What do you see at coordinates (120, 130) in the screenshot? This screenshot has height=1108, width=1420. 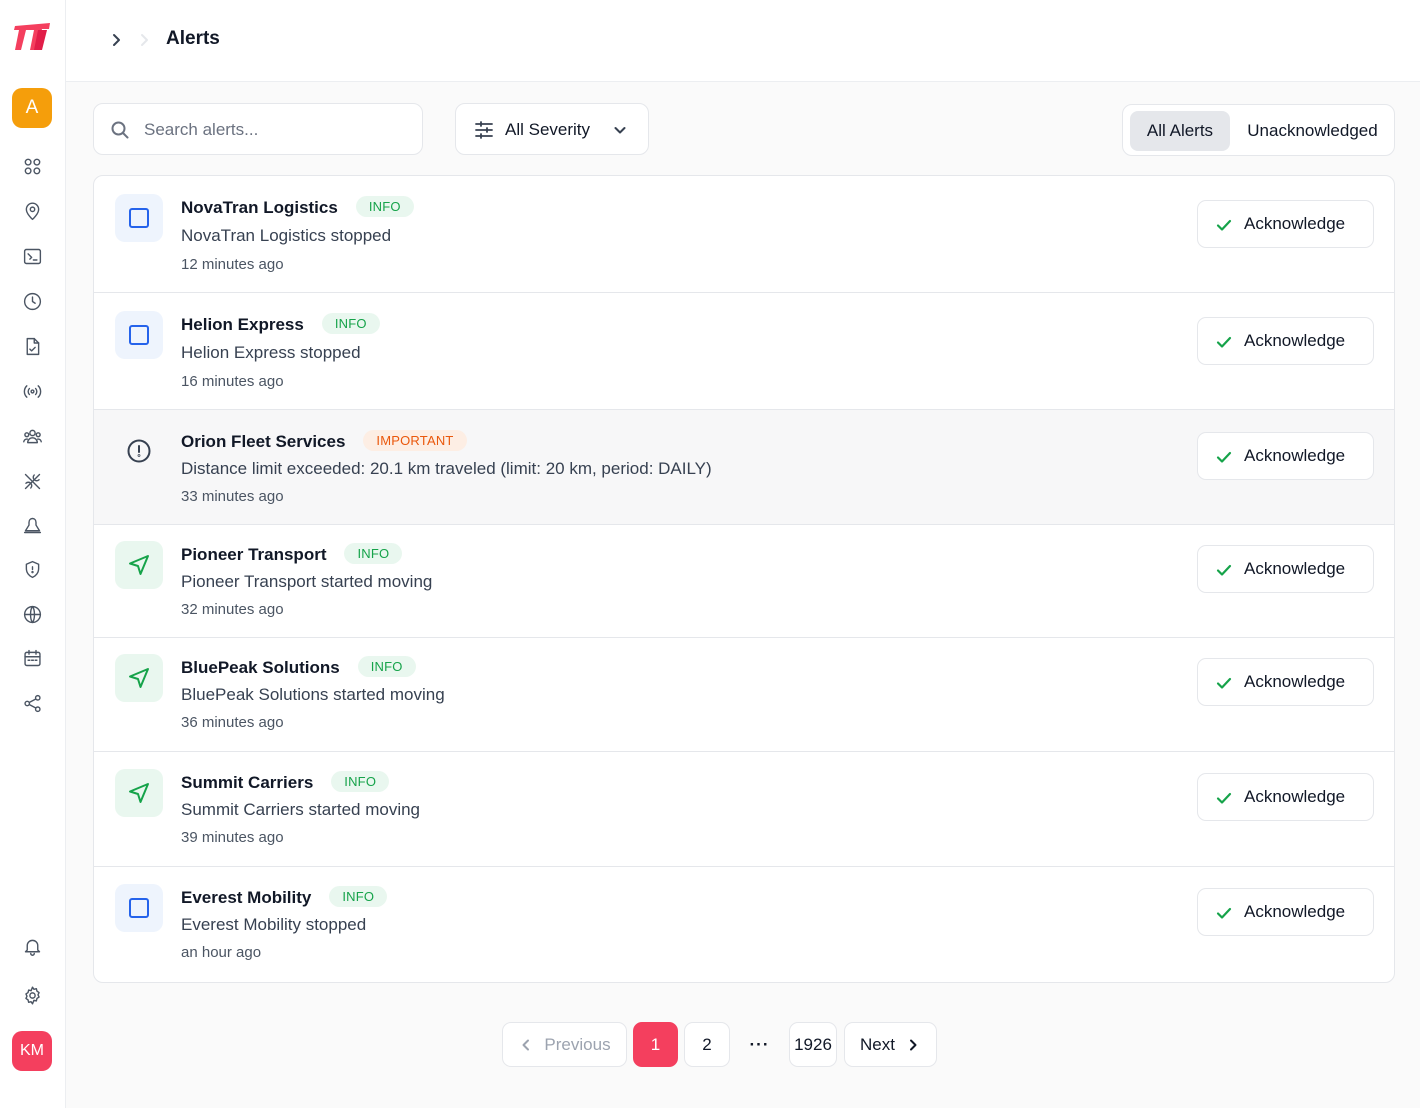 I see `search-icon` at bounding box center [120, 130].